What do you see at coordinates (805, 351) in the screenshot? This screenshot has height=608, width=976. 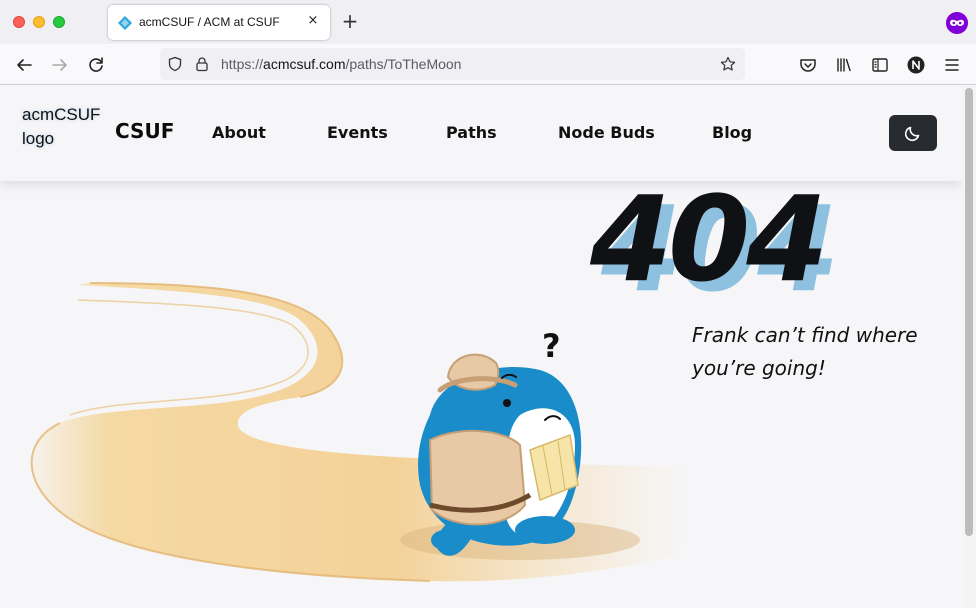 I see `error-message: Frank can’t find where you’re going!` at bounding box center [805, 351].